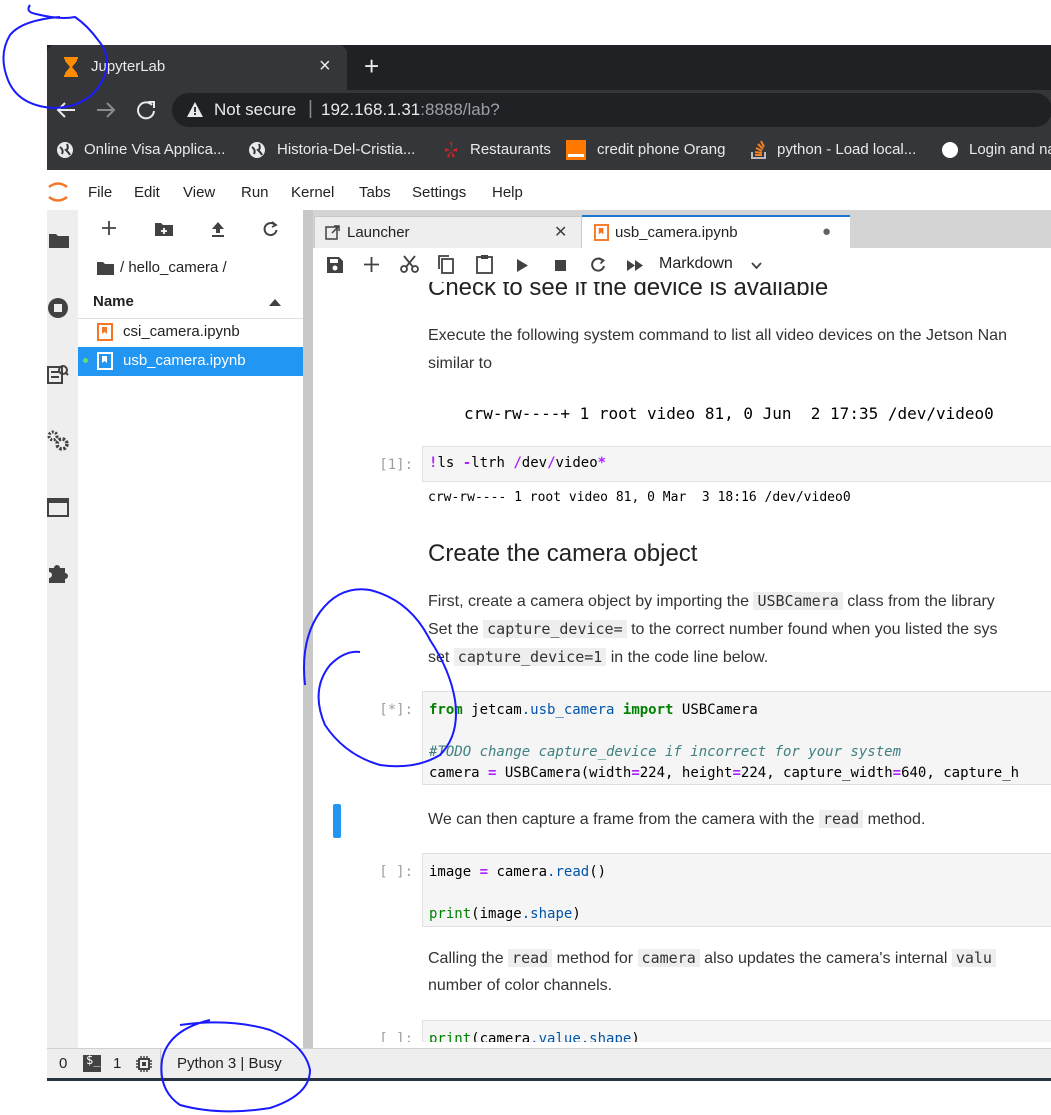  Describe the element at coordinates (635, 265) in the screenshot. I see `fast-forward-icon` at that location.